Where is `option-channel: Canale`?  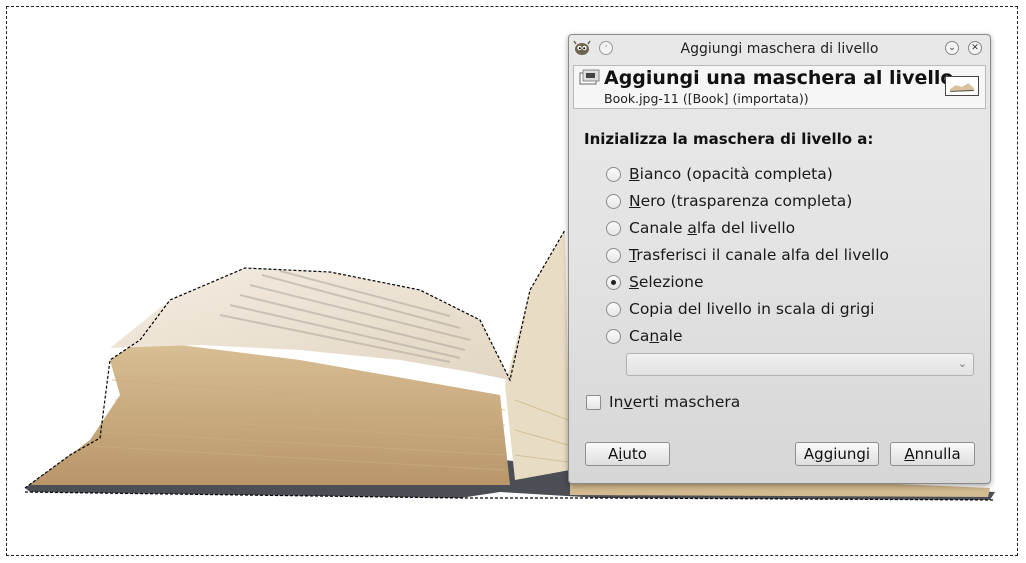
option-channel: Canale is located at coordinates (644, 336).